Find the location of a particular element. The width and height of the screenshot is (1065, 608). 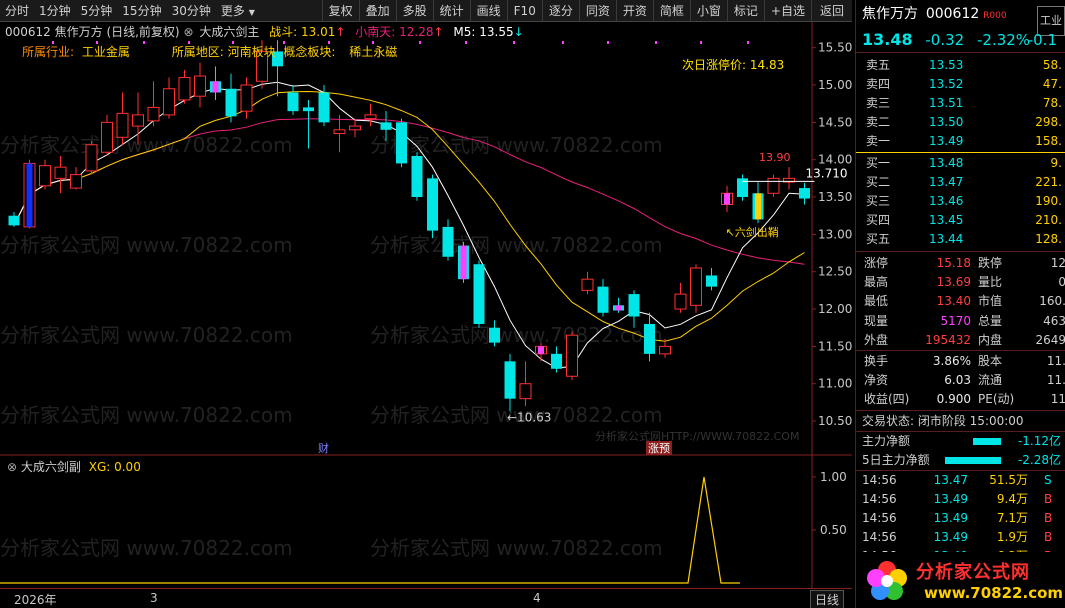

tick-row: 14:56 13.49 7.1万 B is located at coordinates (960, 518).